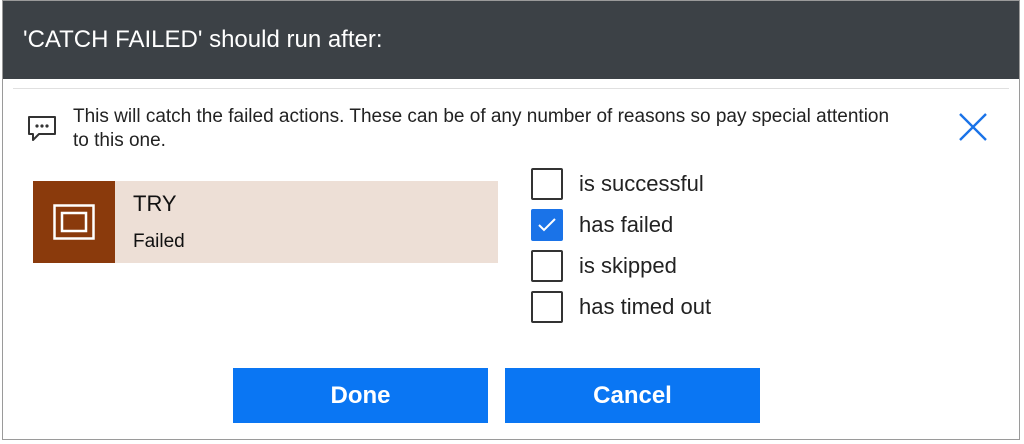 The image size is (1024, 444). Describe the element at coordinates (159, 241) in the screenshot. I see `action-status: Failed` at that location.